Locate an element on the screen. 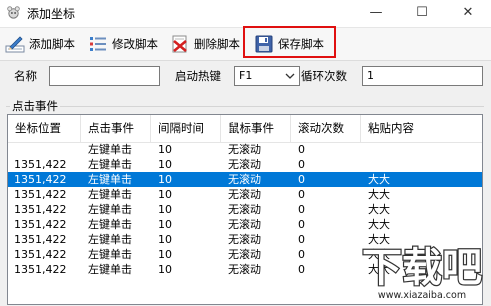 The width and height of the screenshot is (491, 306). add-script-label: 添加脚本 is located at coordinates (52, 44).